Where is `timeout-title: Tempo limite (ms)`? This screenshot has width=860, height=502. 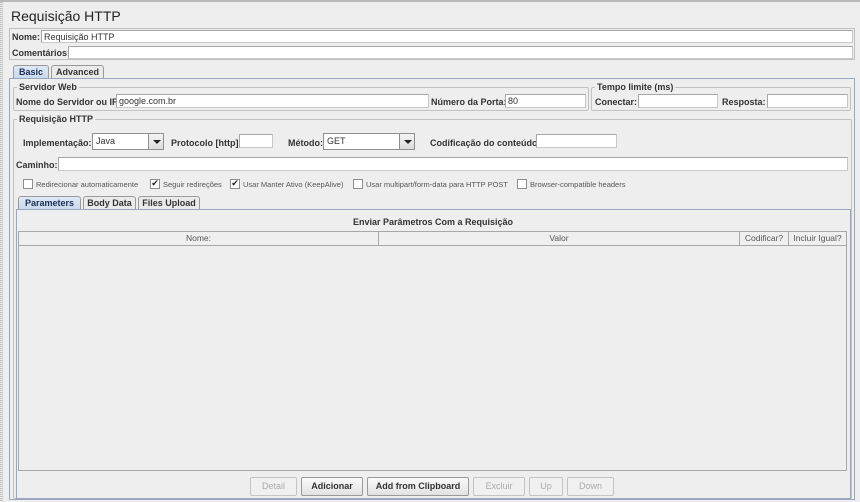
timeout-title: Tempo limite (ms) is located at coordinates (635, 87).